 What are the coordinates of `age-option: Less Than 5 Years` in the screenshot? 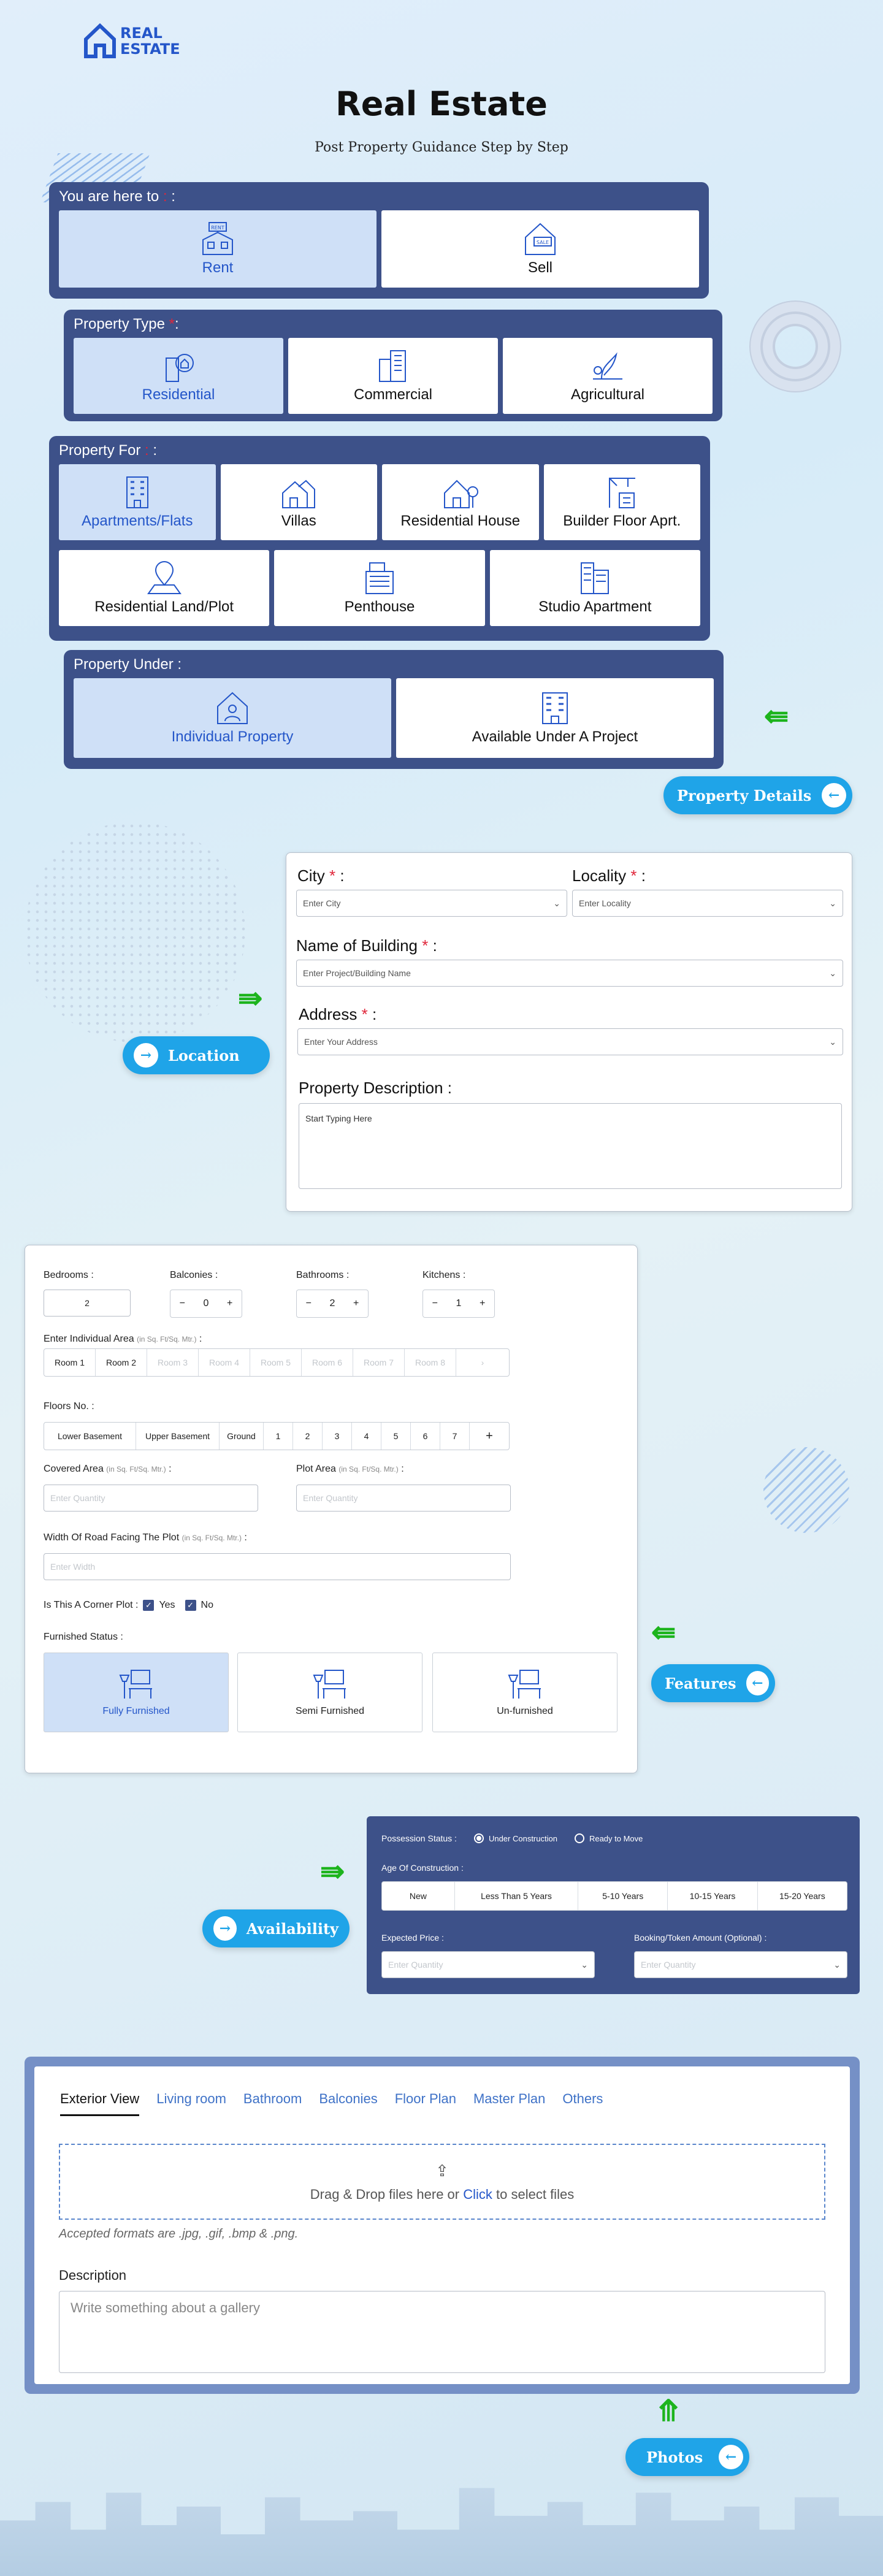 It's located at (517, 1896).